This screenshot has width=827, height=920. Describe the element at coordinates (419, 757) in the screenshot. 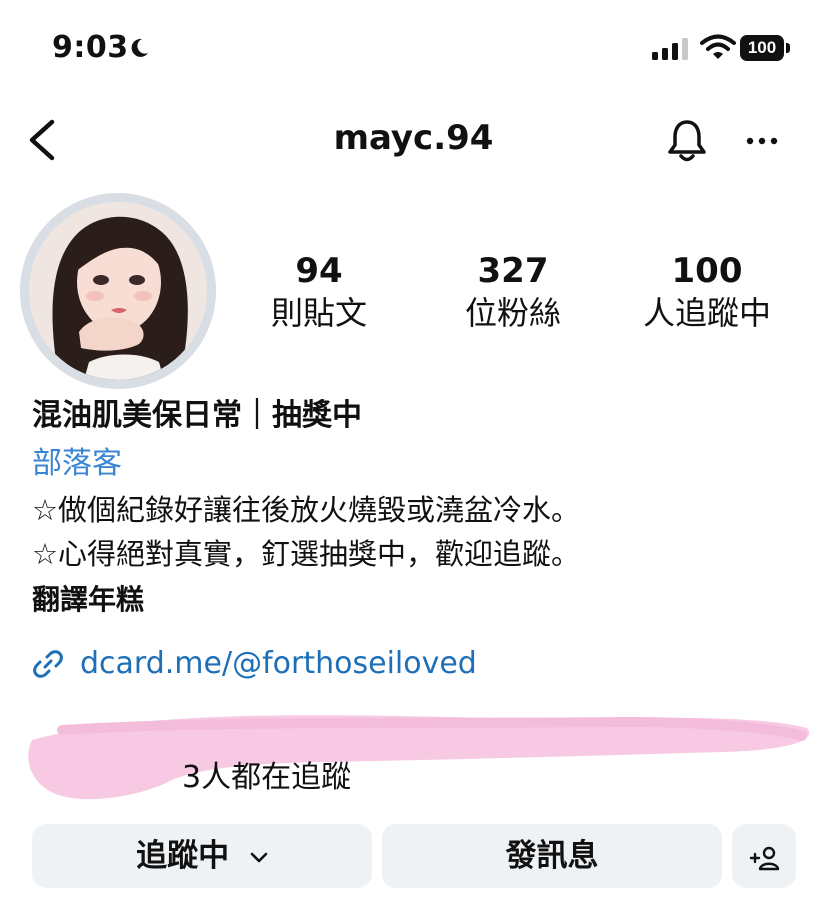

I see `redaction-scribble` at that location.